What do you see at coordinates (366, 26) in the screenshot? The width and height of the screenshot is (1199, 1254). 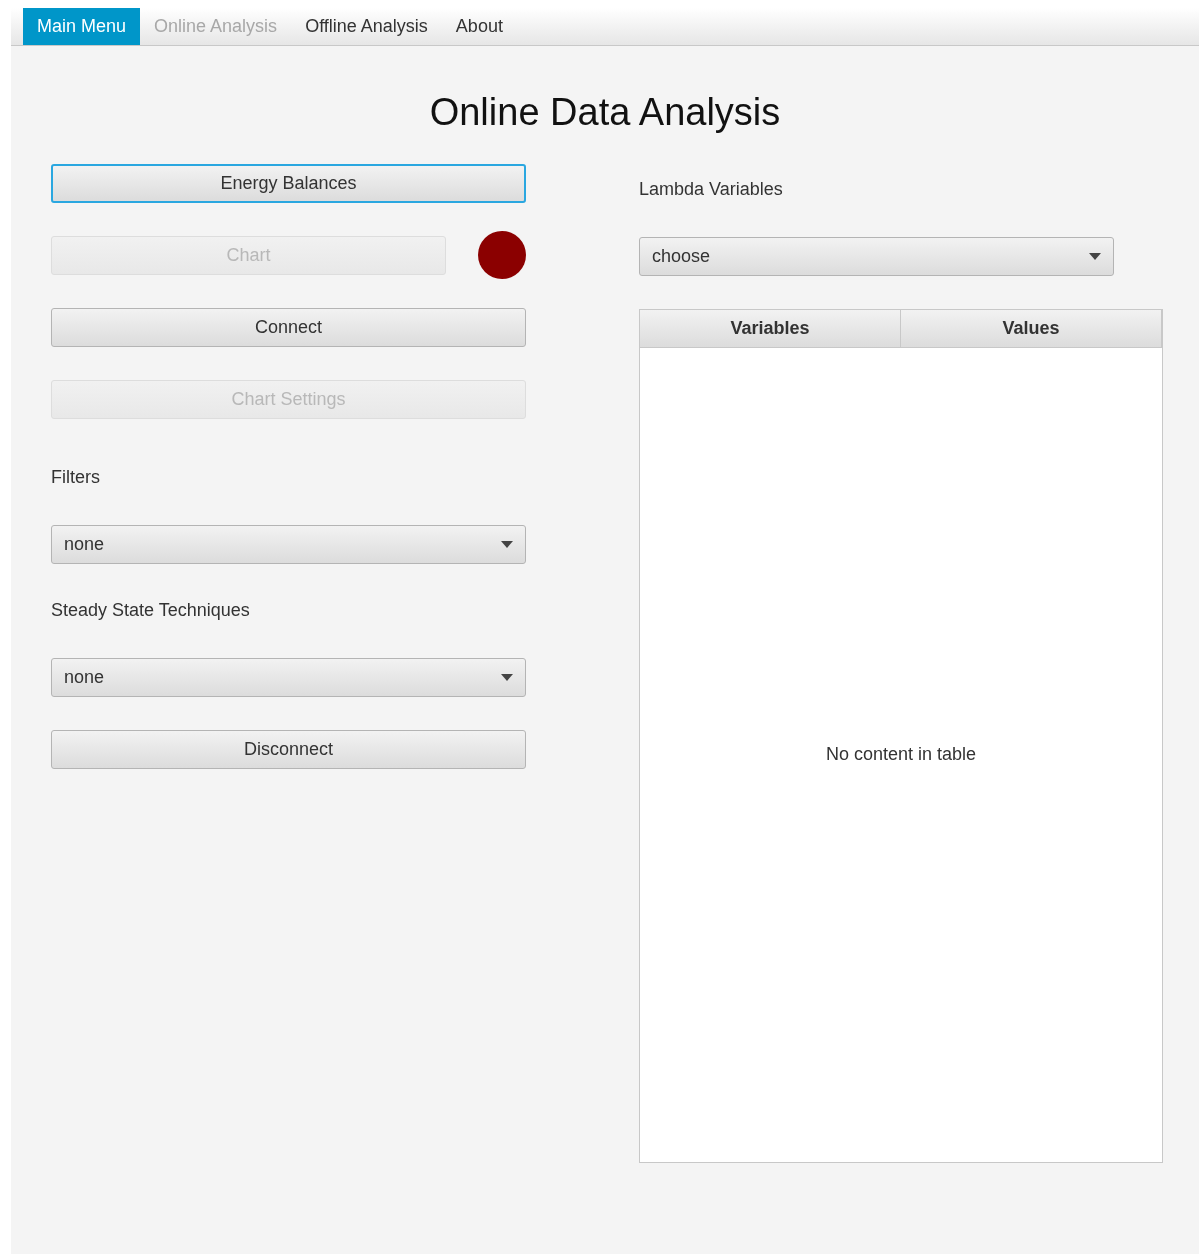 I see `menu-tab: Offline Analysis` at bounding box center [366, 26].